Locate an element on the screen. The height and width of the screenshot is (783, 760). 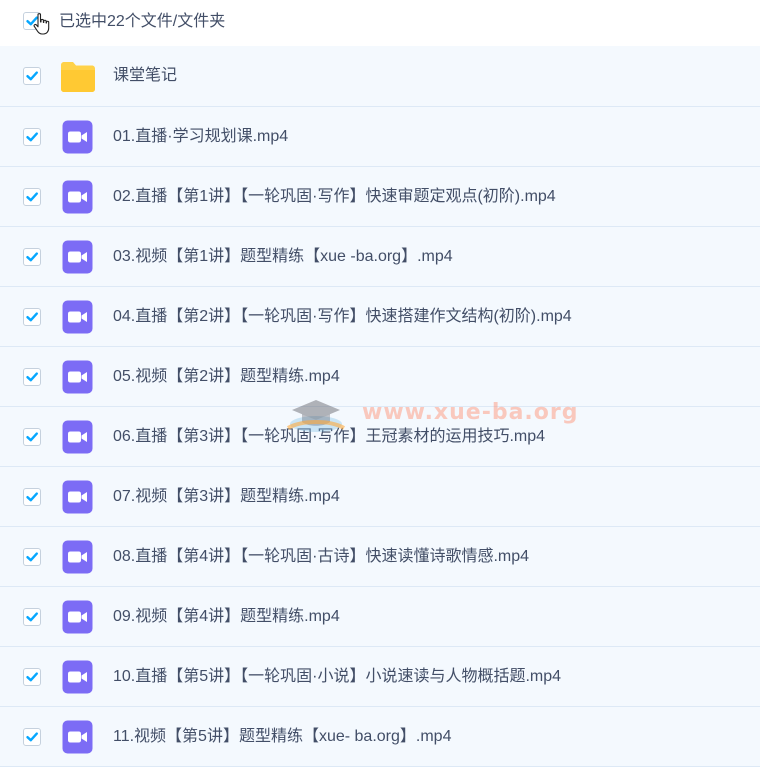
file-row: 03.视频【第1讲】题型精练【xue -ba.org】.mp4 is located at coordinates (380, 257).